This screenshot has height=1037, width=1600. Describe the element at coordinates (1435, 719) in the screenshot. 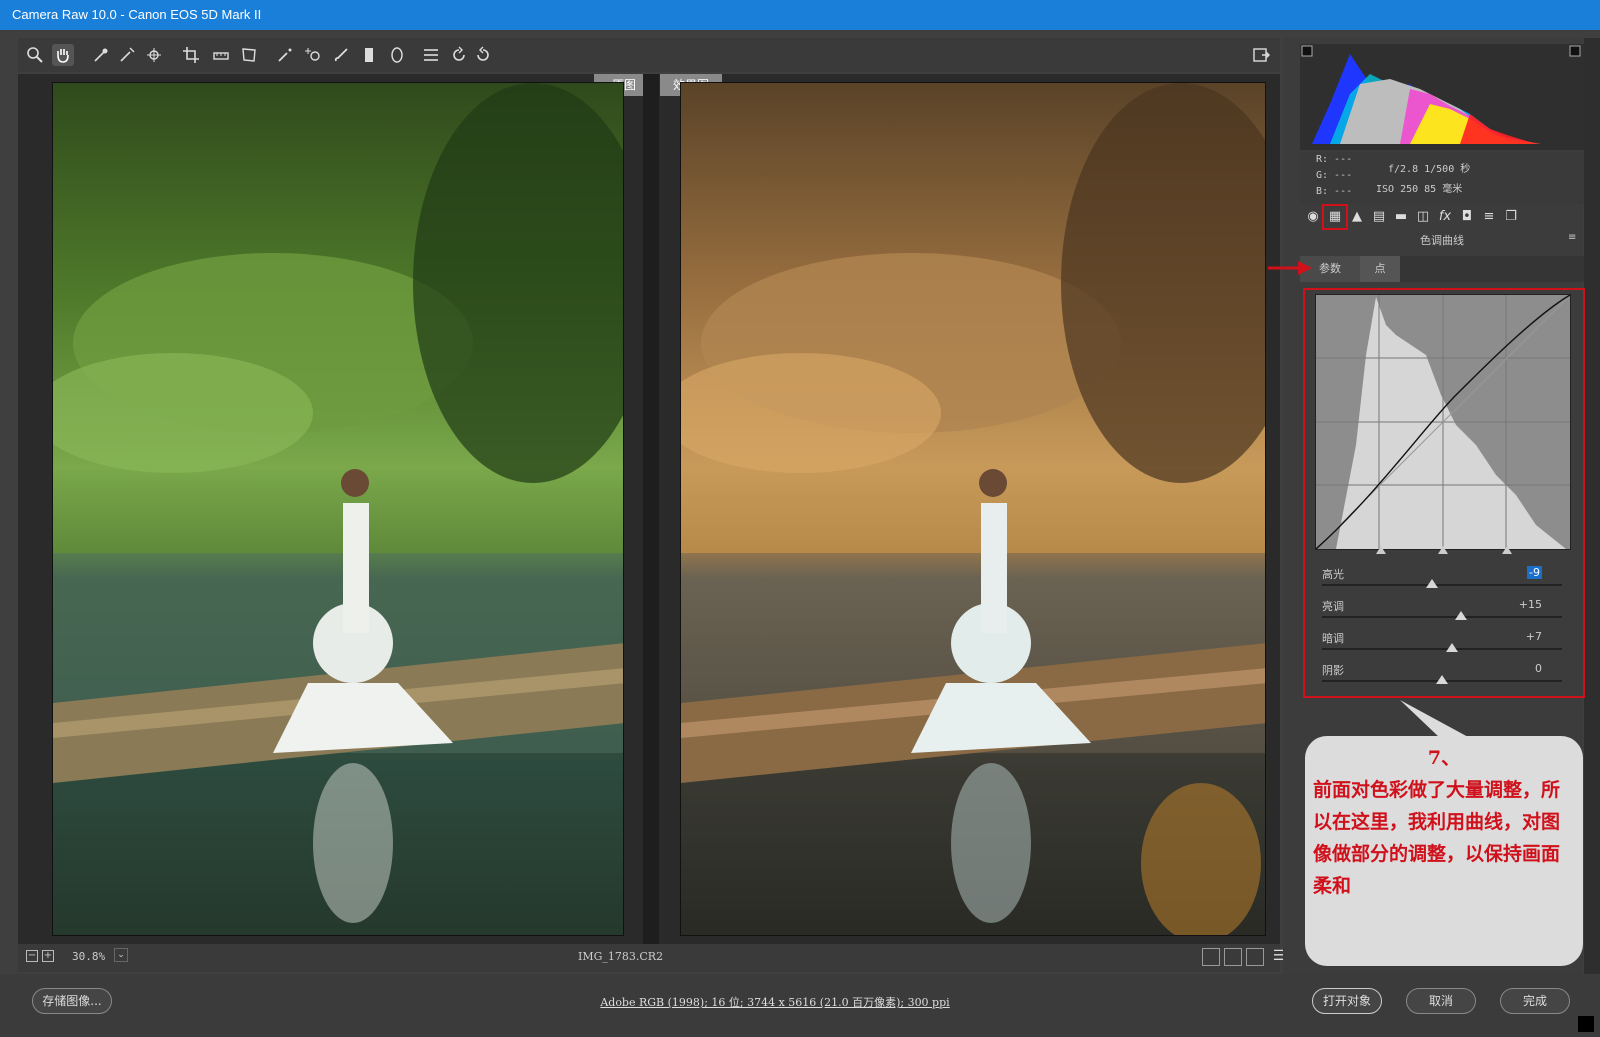

I see `callout-pointer` at that location.